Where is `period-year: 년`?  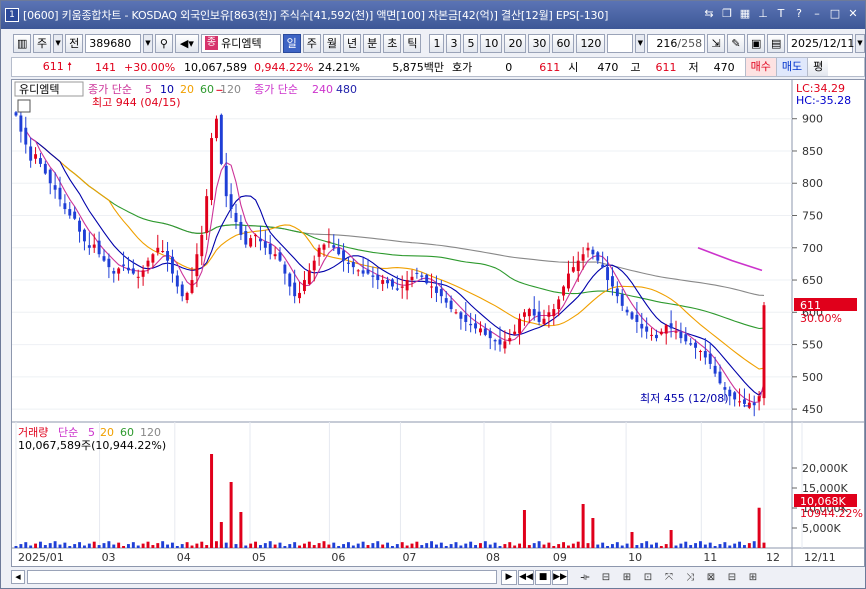
period-year: 년 is located at coordinates (352, 43).